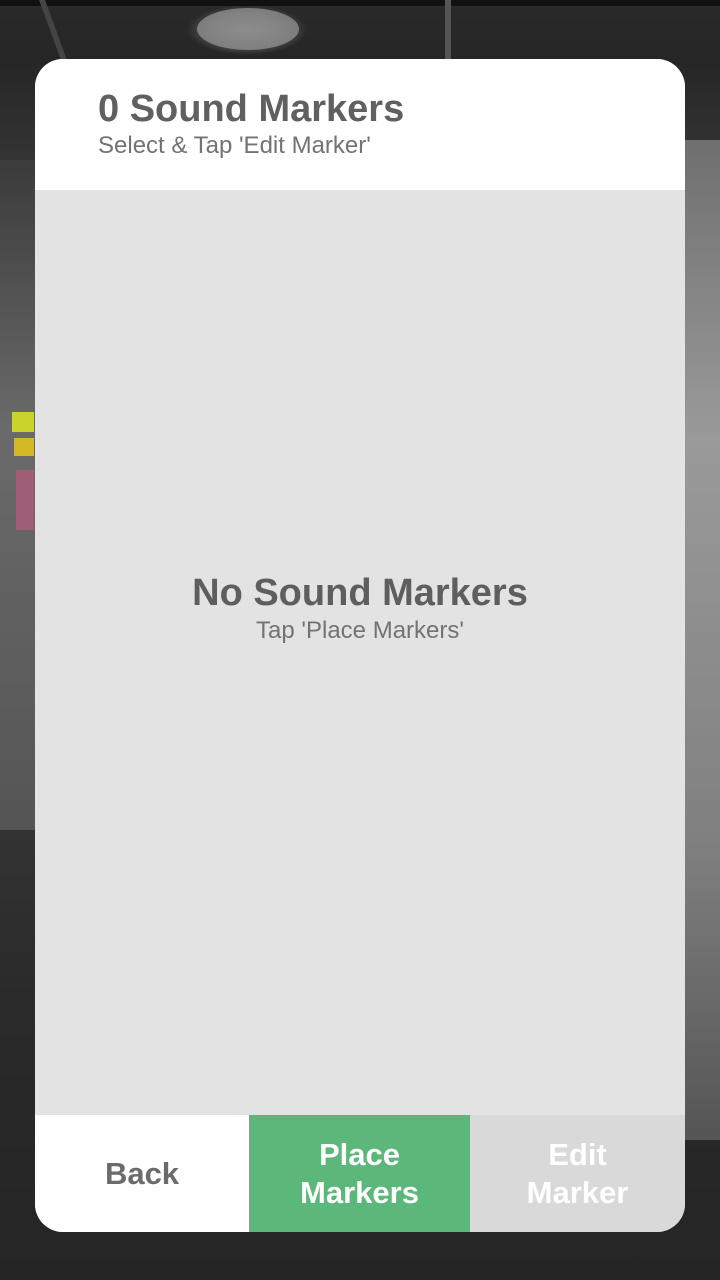 This screenshot has height=1280, width=720. Describe the element at coordinates (577, 1154) in the screenshot. I see `edit-marker-label-line1: Edit` at that location.